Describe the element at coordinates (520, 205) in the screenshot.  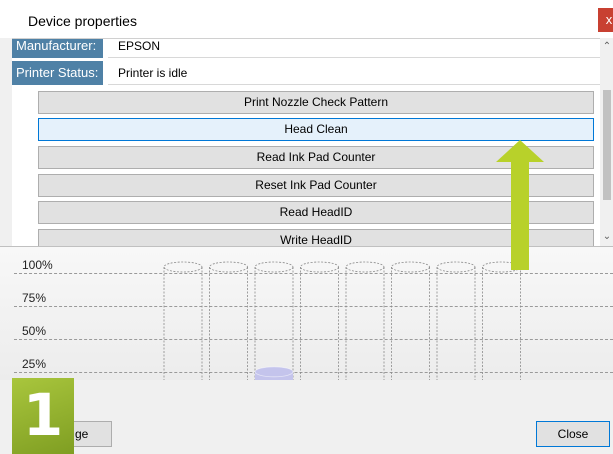
I see `up-arrow-icon` at that location.